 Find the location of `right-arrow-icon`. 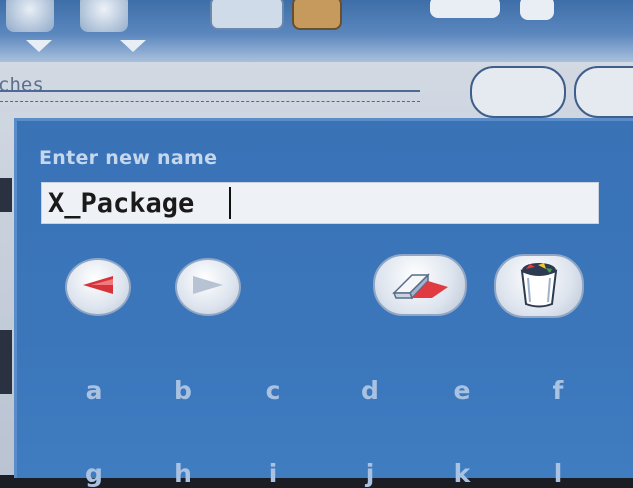

right-arrow-icon is located at coordinates (208, 287).